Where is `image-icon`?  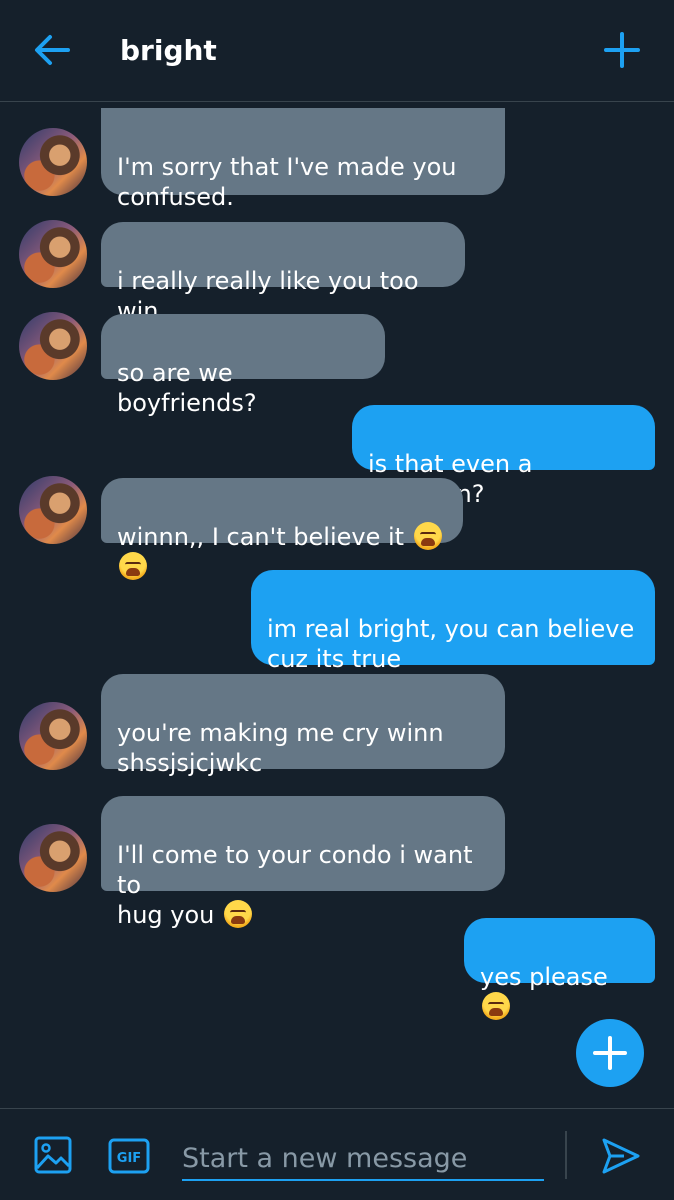 image-icon is located at coordinates (53, 1155).